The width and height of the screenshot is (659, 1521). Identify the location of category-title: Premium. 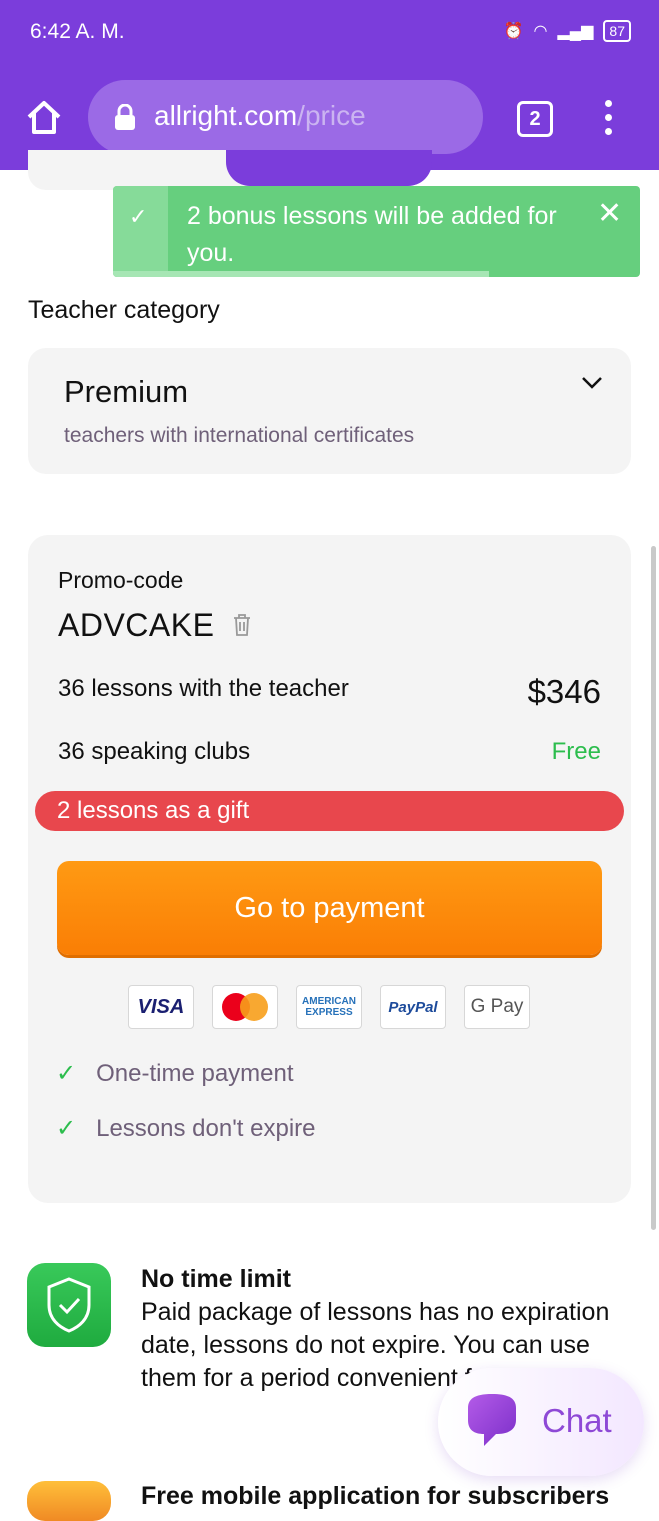
(126, 391).